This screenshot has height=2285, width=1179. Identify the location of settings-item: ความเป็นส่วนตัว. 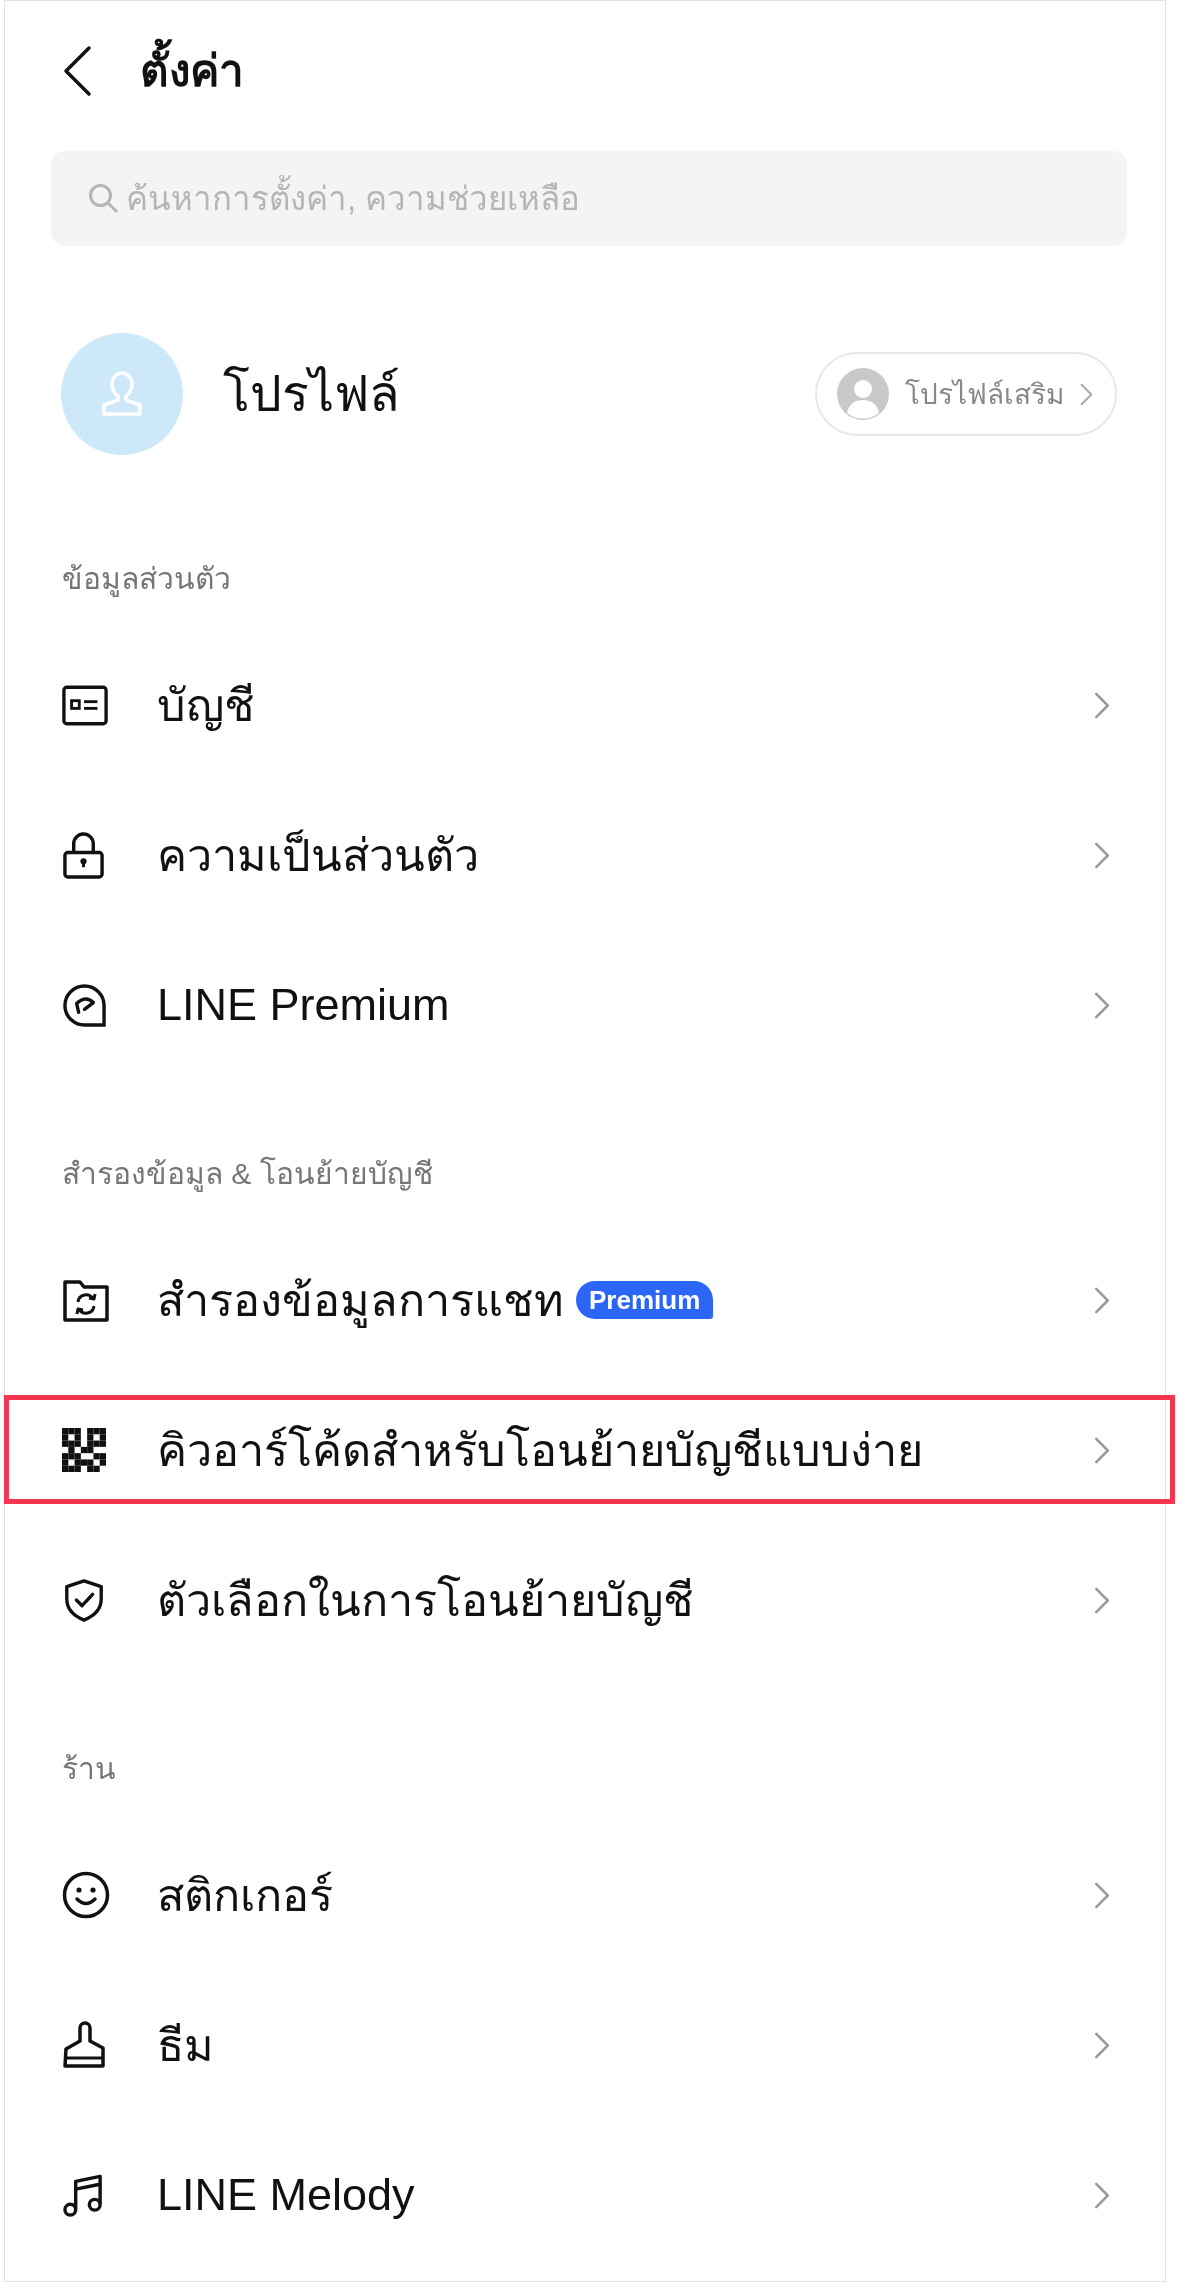
(585, 855).